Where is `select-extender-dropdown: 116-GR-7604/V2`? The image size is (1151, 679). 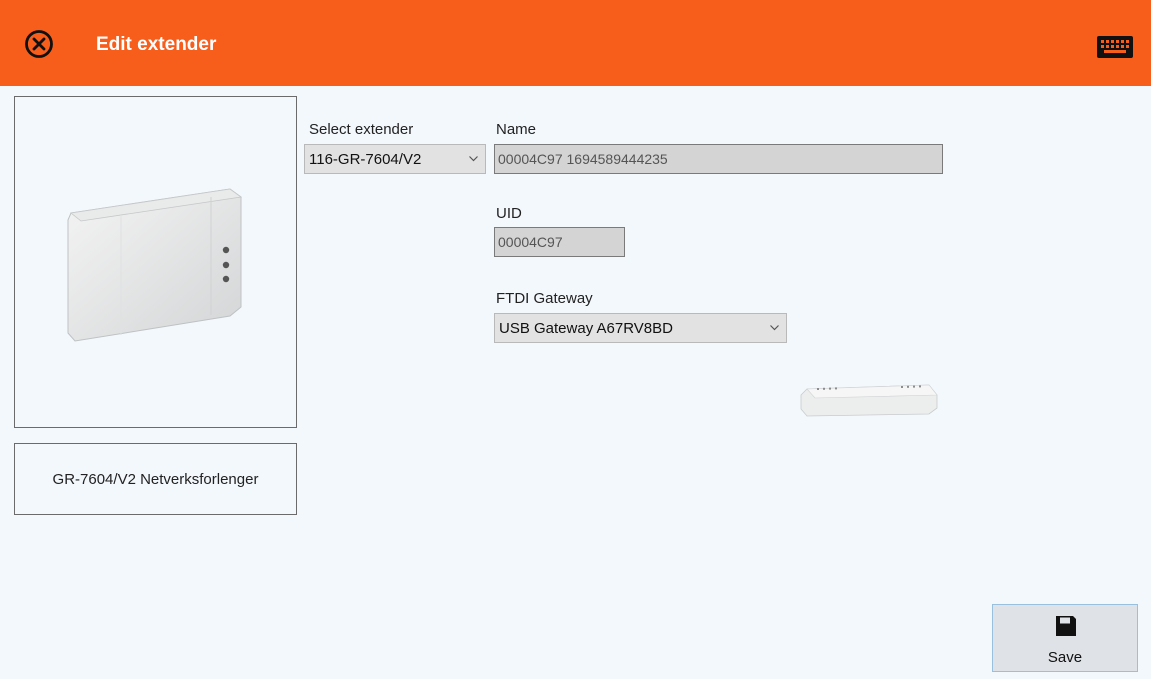 select-extender-dropdown: 116-GR-7604/V2 is located at coordinates (395, 159).